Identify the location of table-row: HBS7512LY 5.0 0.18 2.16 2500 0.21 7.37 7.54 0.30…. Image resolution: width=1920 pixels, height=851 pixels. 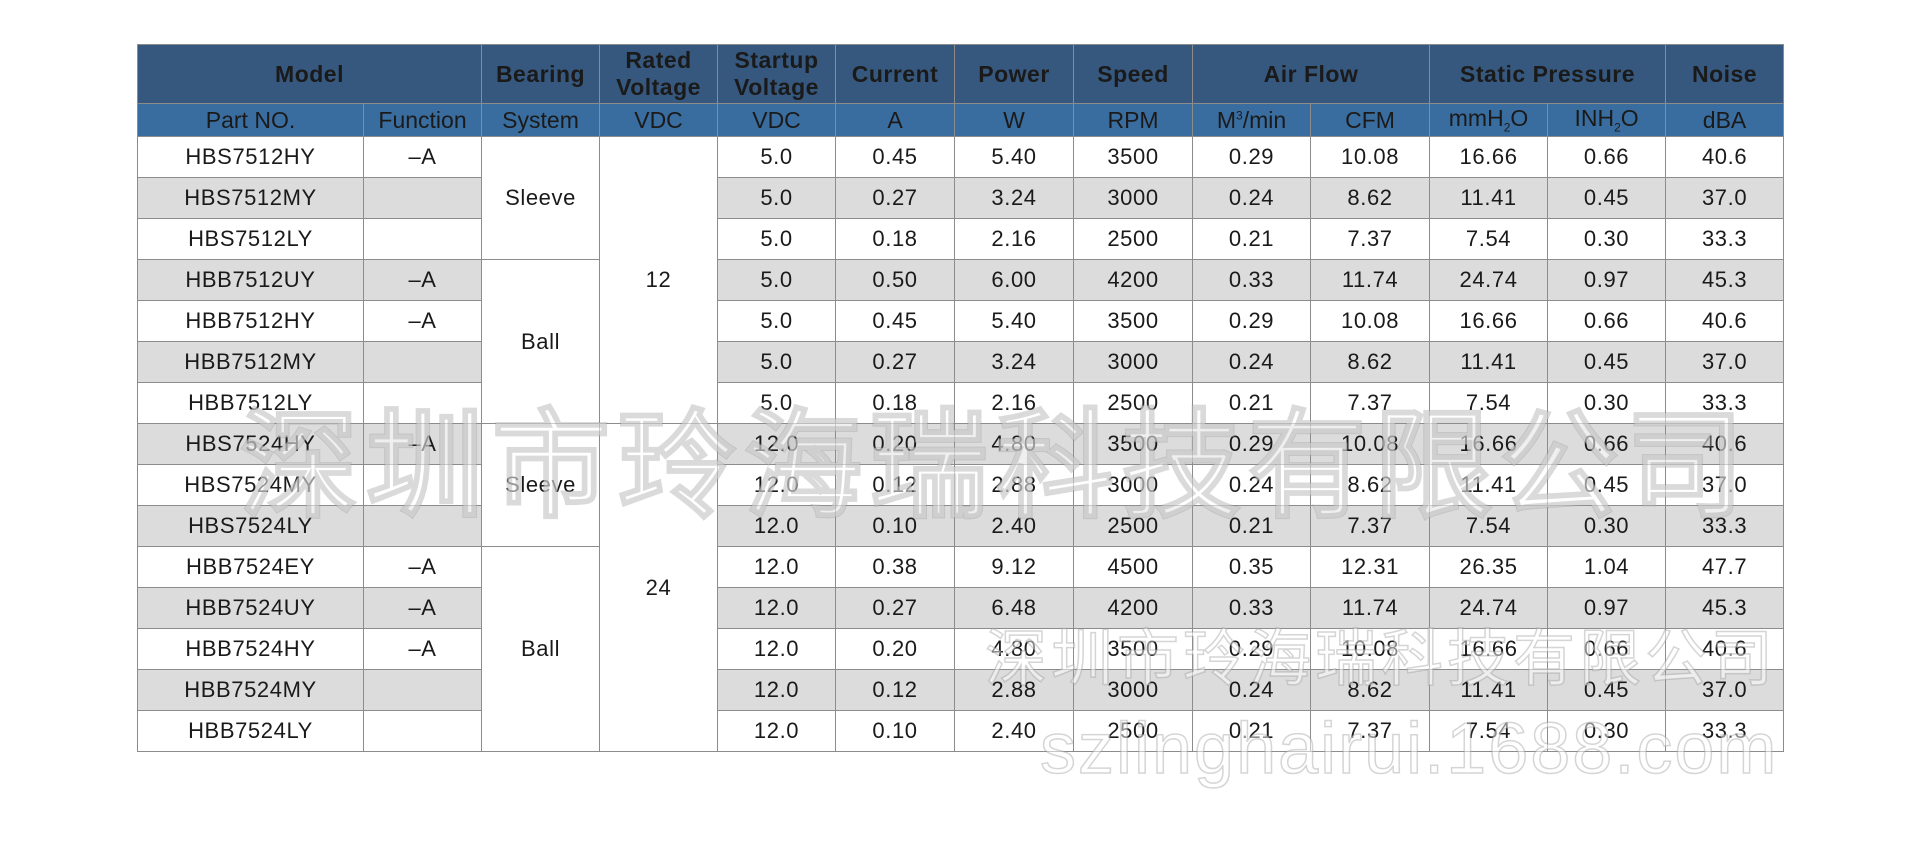
(961, 239).